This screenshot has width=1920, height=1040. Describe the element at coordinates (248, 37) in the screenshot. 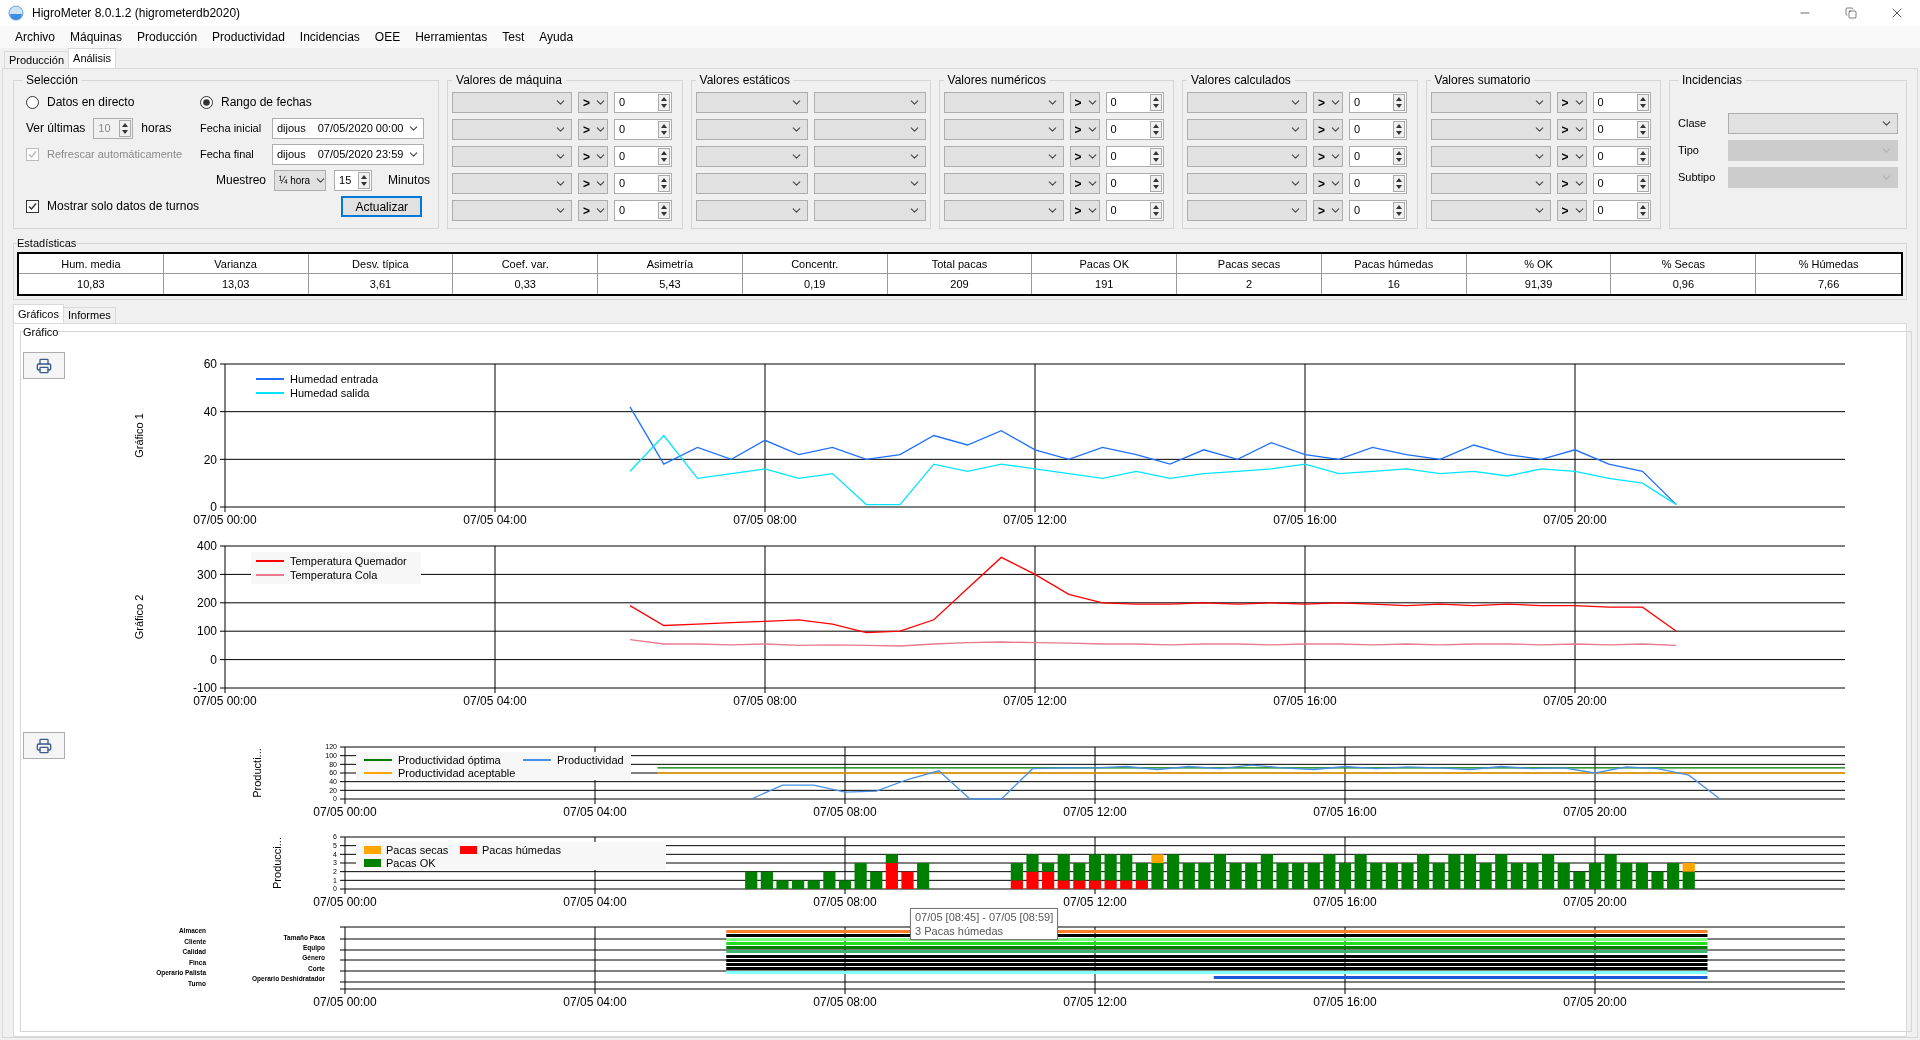

I see `menu-item: Productividad` at that location.